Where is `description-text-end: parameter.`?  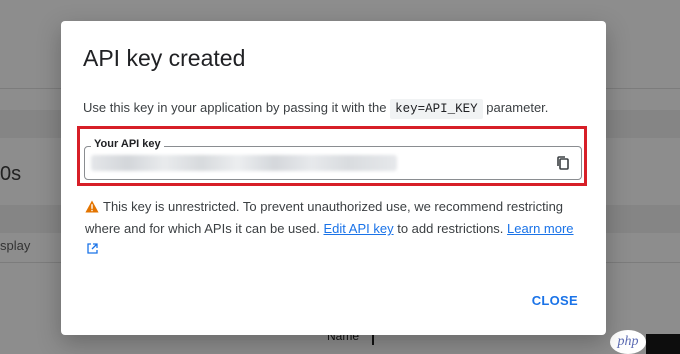 description-text-end: parameter. is located at coordinates (517, 107).